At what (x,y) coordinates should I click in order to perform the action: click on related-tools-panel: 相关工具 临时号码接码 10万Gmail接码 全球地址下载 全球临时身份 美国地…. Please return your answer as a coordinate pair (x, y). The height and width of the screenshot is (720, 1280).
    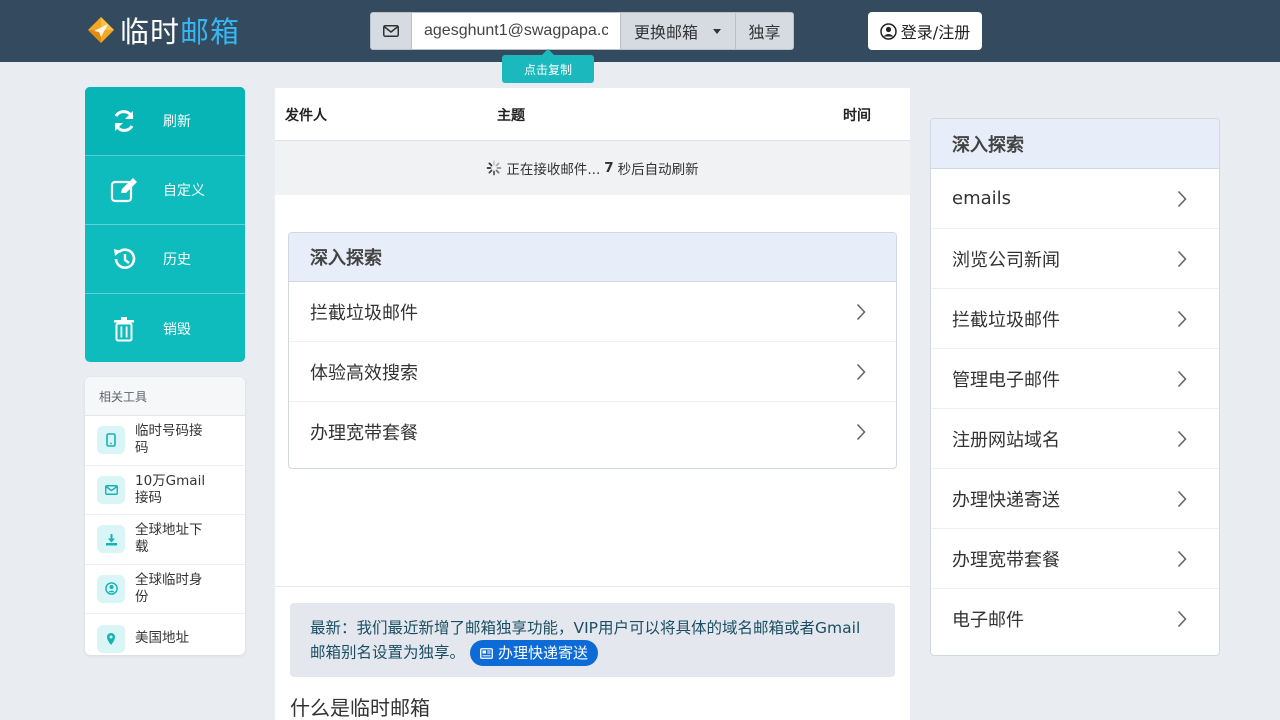
    Looking at the image, I should click on (165, 516).